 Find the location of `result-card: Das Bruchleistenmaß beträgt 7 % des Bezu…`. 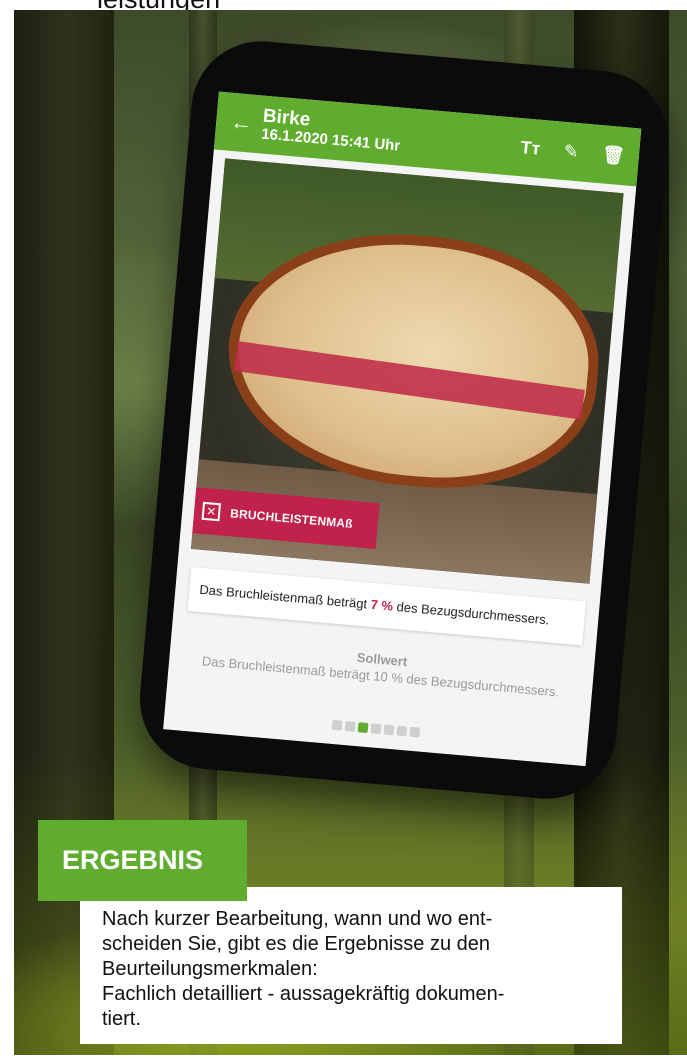

result-card: Das Bruchleistenmaß beträgt 7 % des Bezu… is located at coordinates (386, 606).